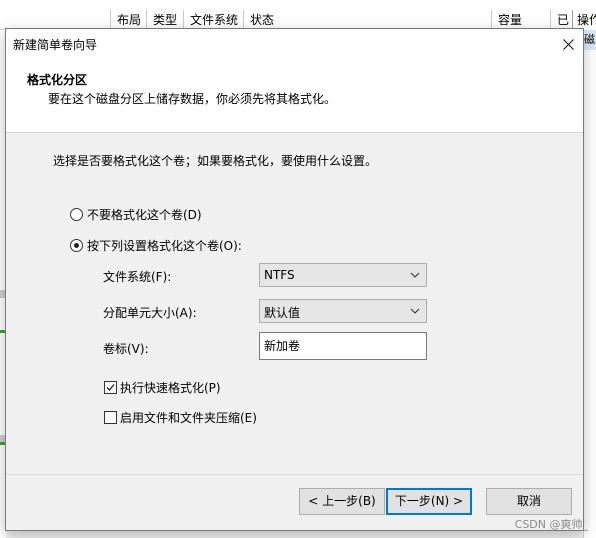 The height and width of the screenshot is (538, 596). What do you see at coordinates (76, 245) in the screenshot?
I see `radio-checked-icon` at bounding box center [76, 245].